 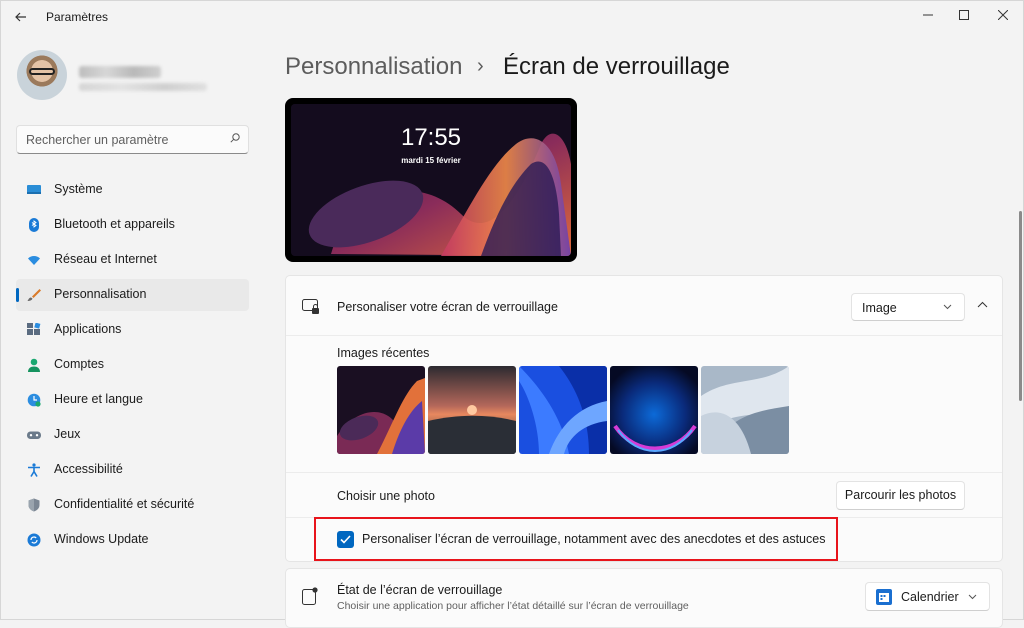 I want to click on sidebar-item-label: Comptes, so click(x=79, y=364).